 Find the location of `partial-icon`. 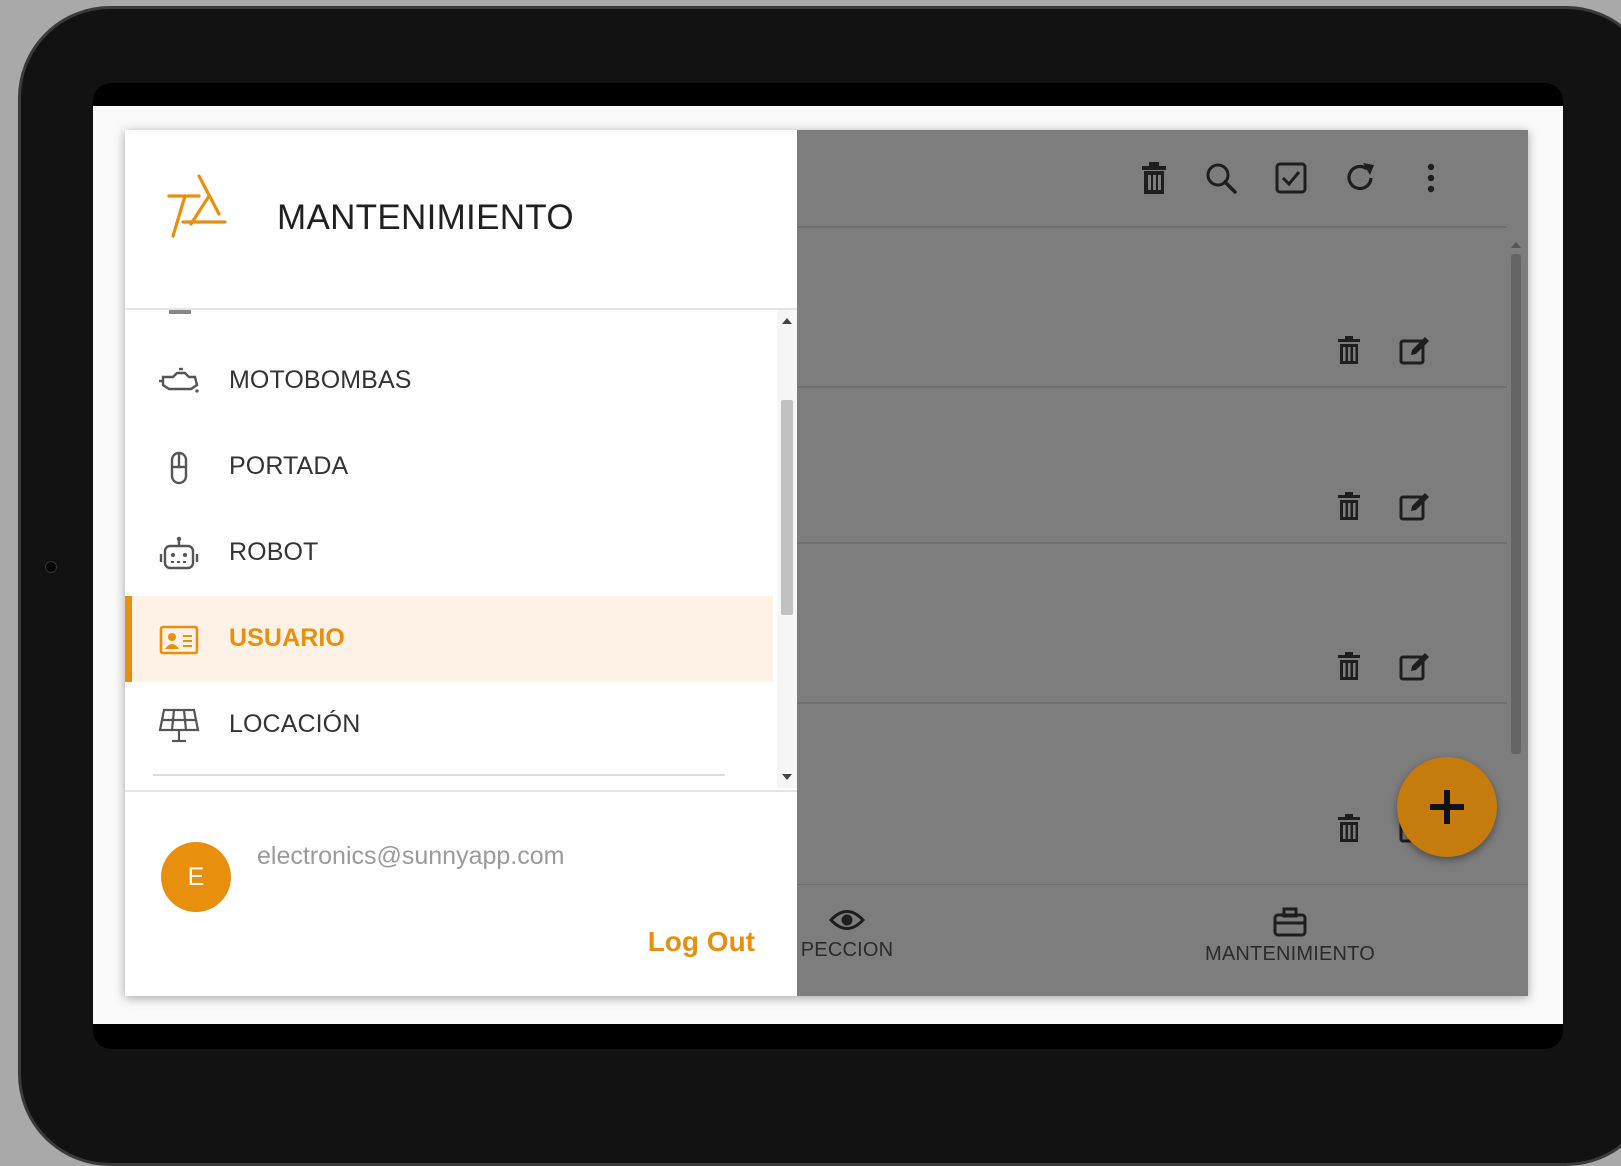

partial-icon is located at coordinates (180, 312).